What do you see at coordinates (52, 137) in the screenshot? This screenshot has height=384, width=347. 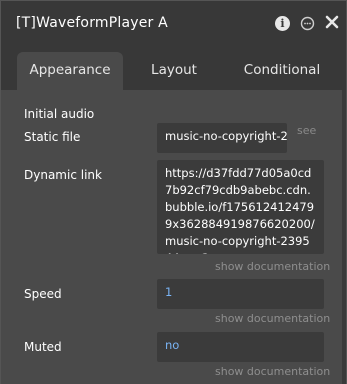 I see `static-file-label: Static file` at bounding box center [52, 137].